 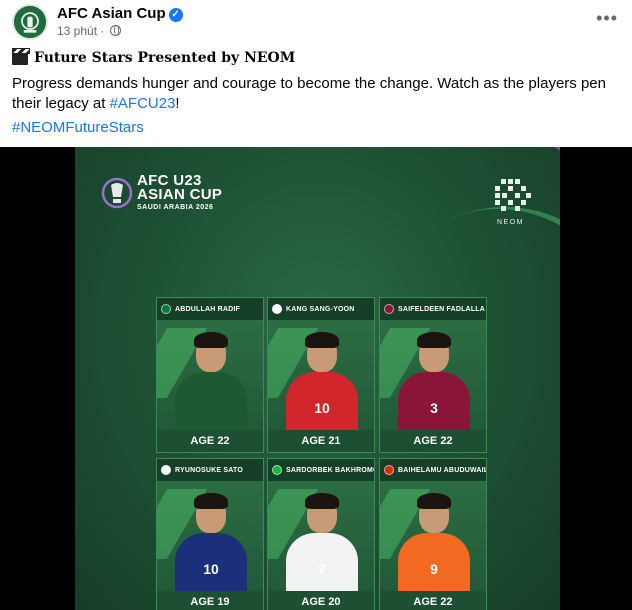 I want to click on player-card: KANG SANG-YOON 10 AGE 21, so click(x=321, y=375).